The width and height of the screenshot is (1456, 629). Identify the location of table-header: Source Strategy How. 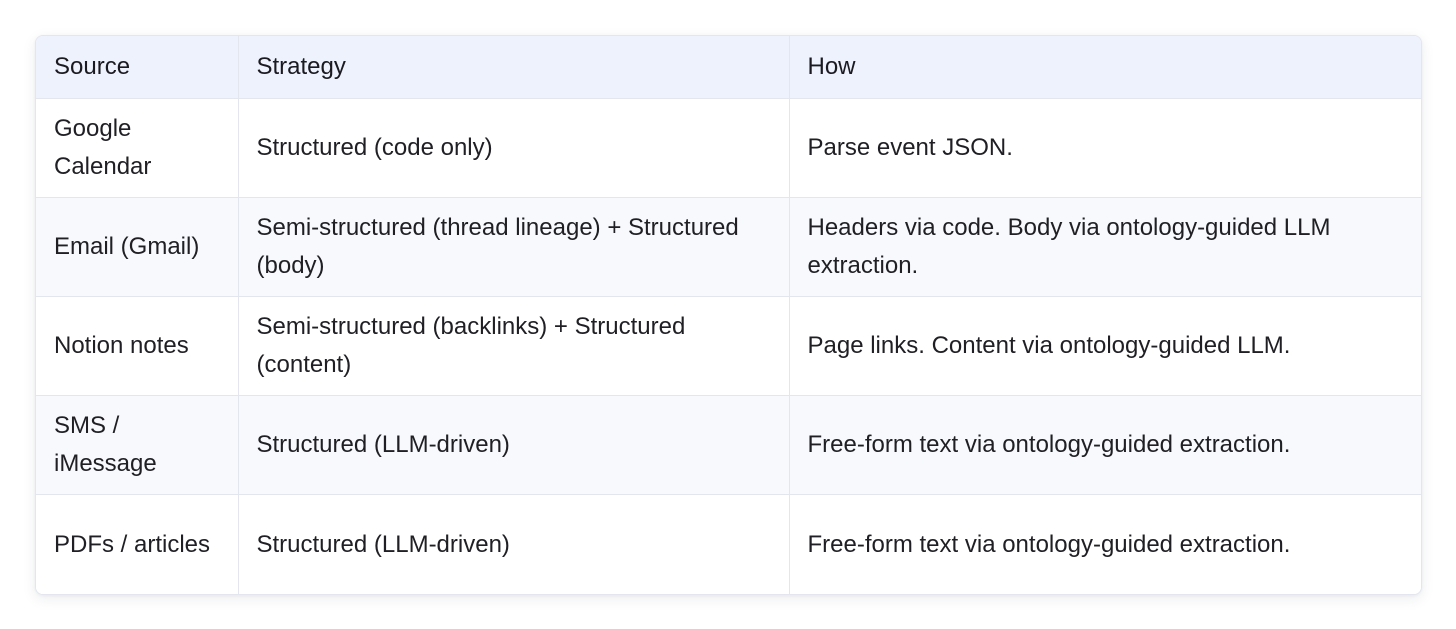
(728, 67).